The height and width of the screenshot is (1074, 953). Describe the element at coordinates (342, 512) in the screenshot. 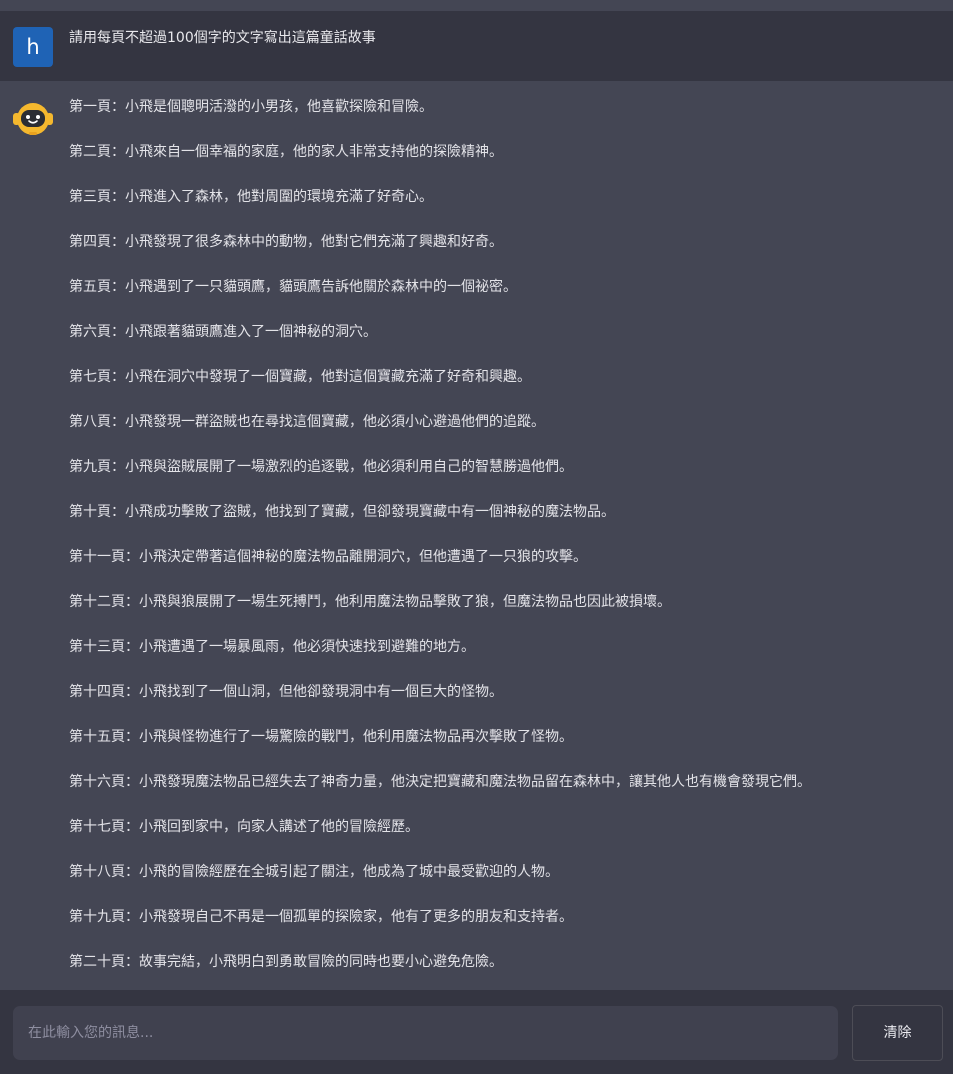

I see `story-page-paragraph: 第十頁：小飛成功擊敗了盜賊，他找到了寶藏，但卻發現寶藏中有一個神秘的魔法物品。` at that location.